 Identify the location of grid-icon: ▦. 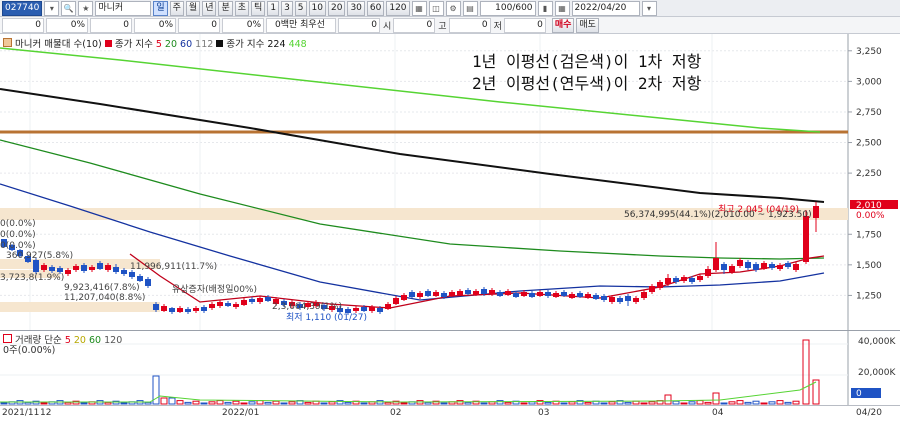
(419, 8).